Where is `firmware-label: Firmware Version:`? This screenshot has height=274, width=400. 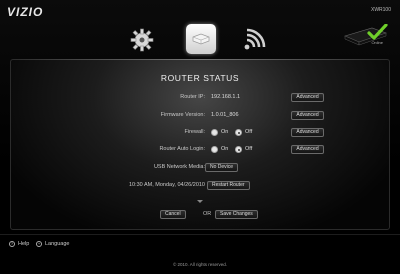
firmware-label: Firmware Version: is located at coordinates (182, 115).